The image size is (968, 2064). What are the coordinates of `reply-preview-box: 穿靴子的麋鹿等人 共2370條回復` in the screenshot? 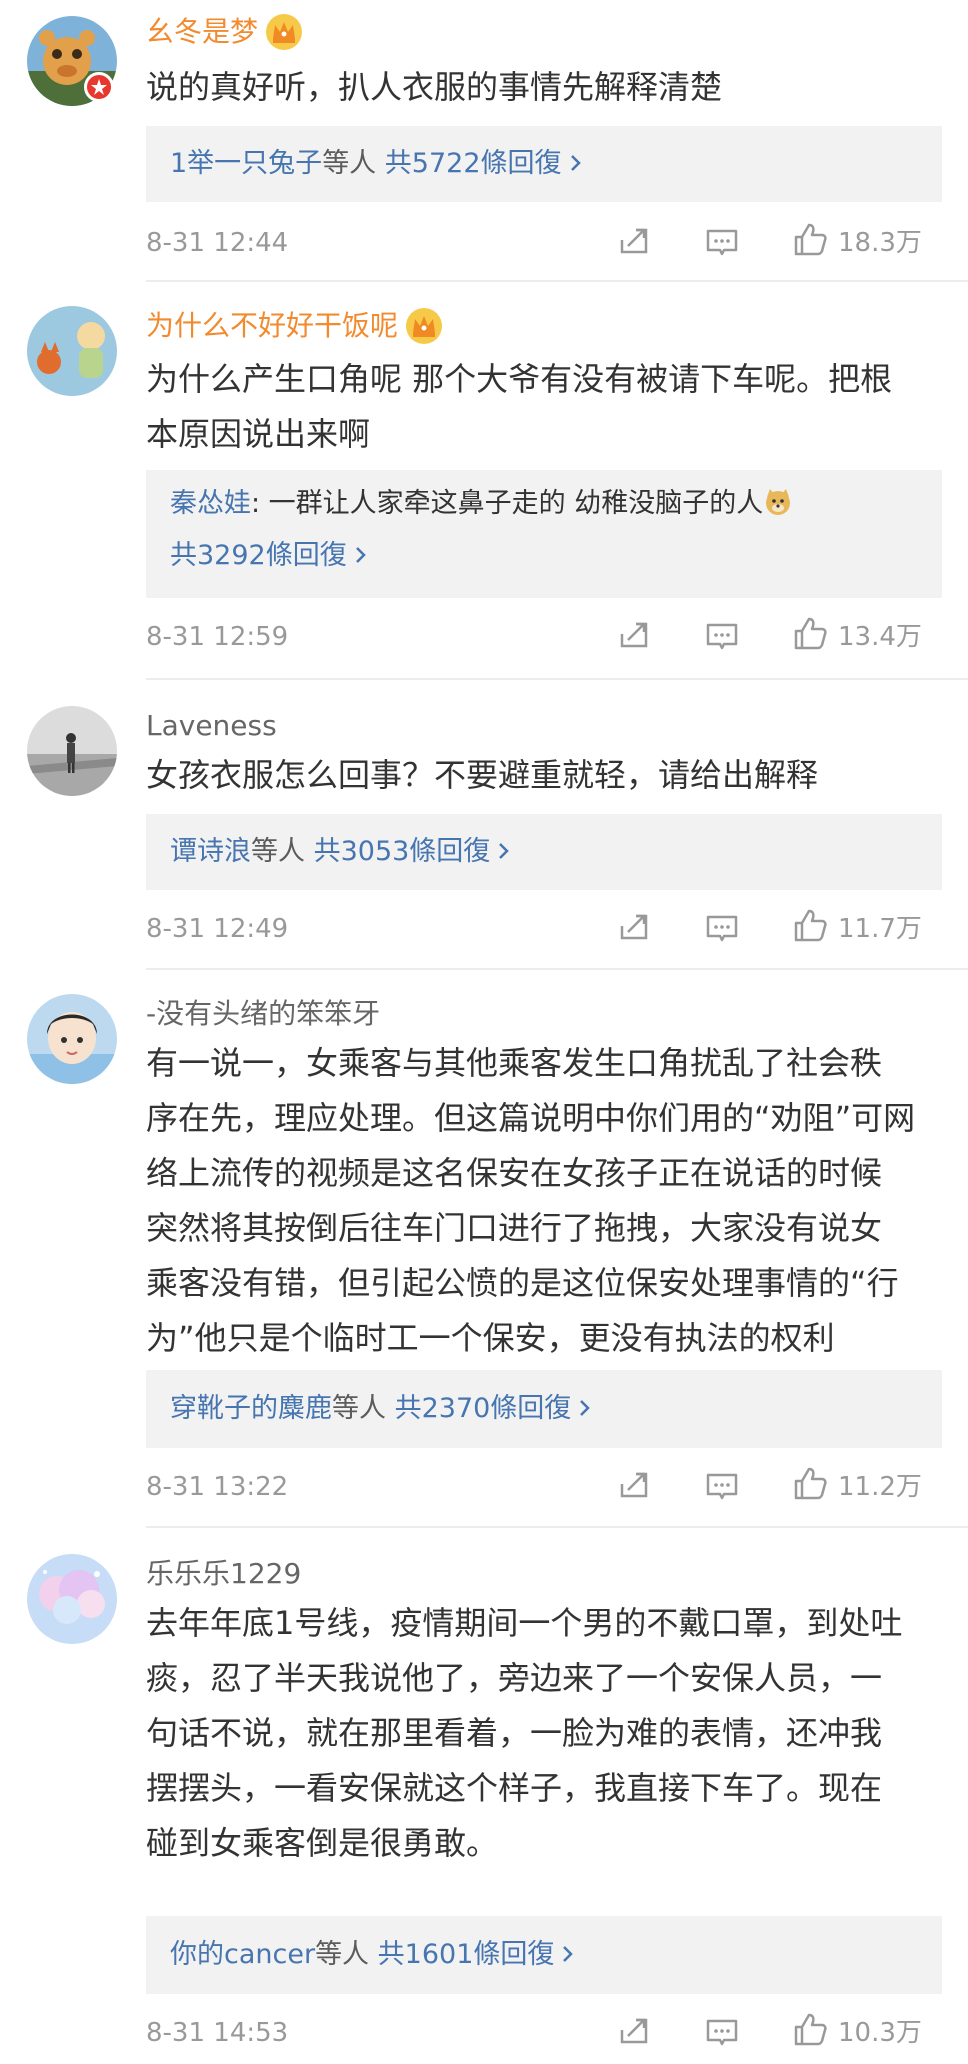 It's located at (544, 1409).